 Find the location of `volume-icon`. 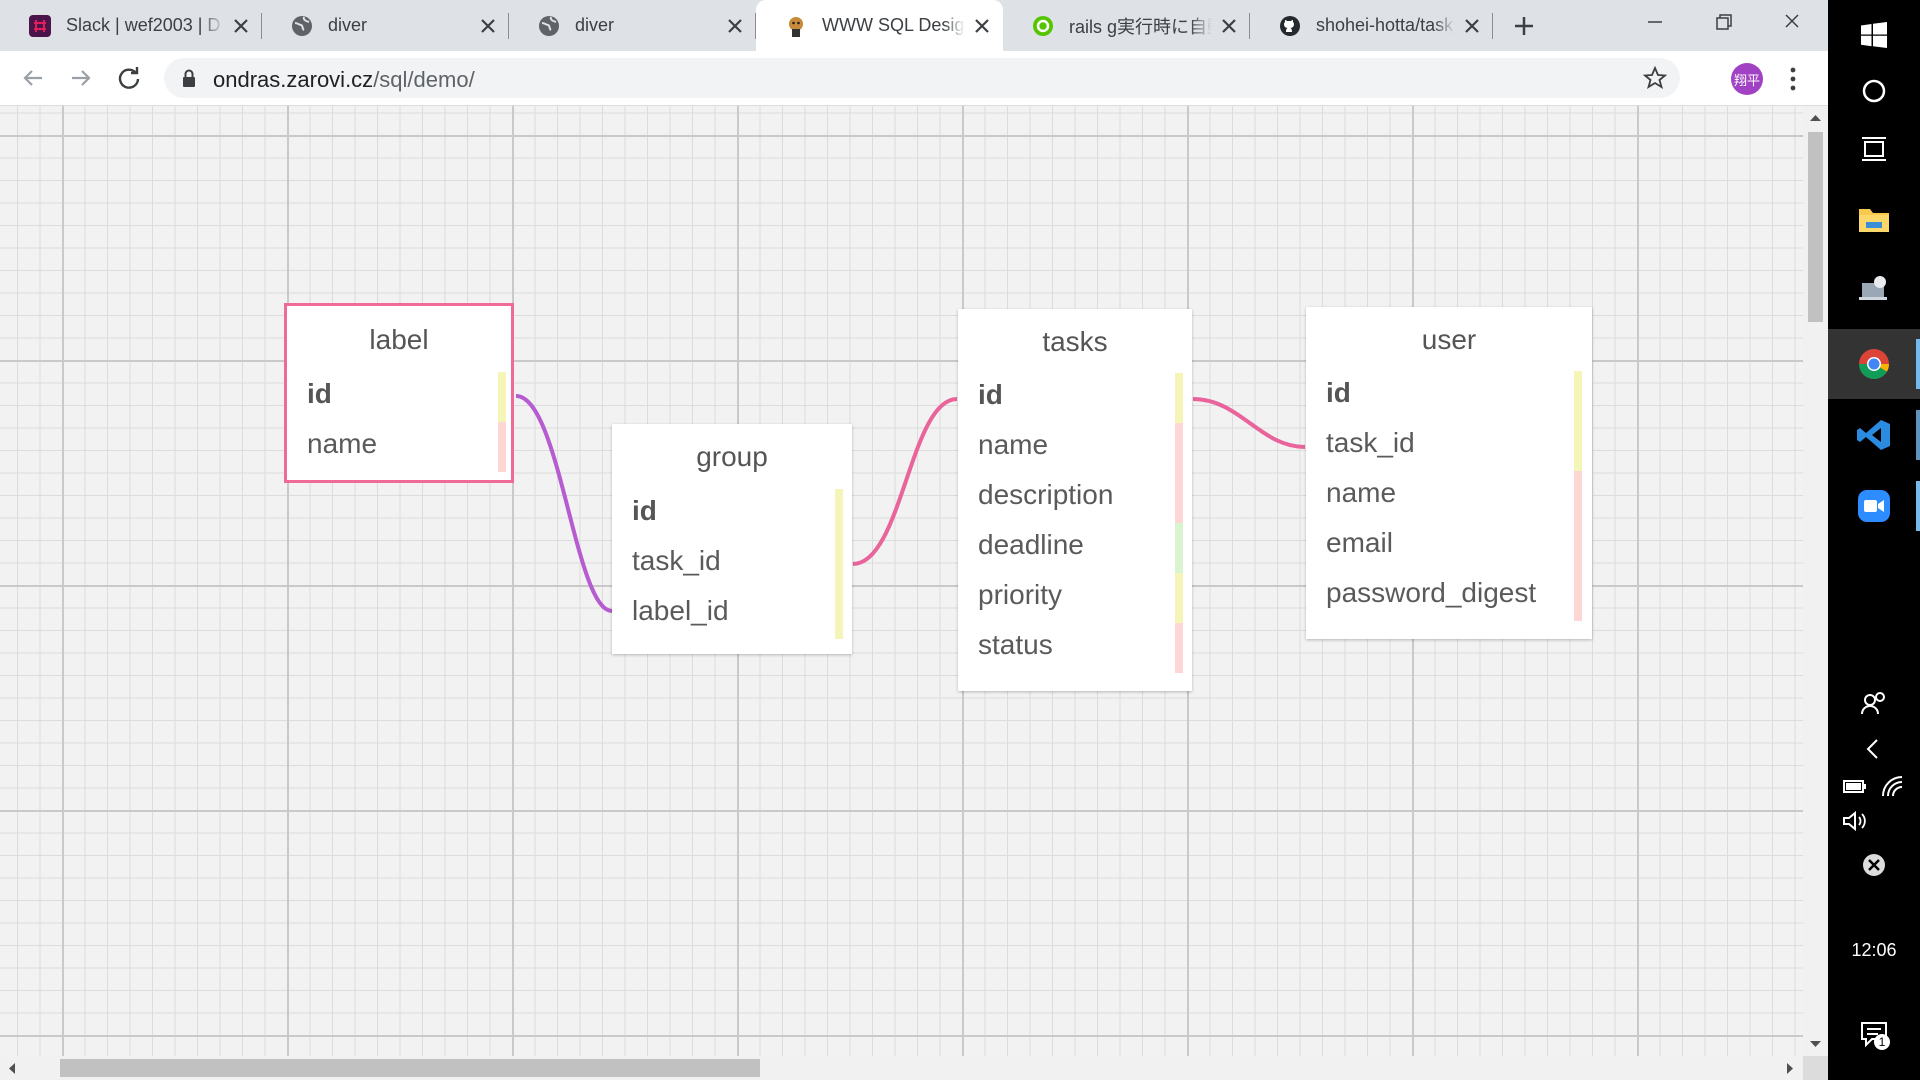

volume-icon is located at coordinates (1855, 821).